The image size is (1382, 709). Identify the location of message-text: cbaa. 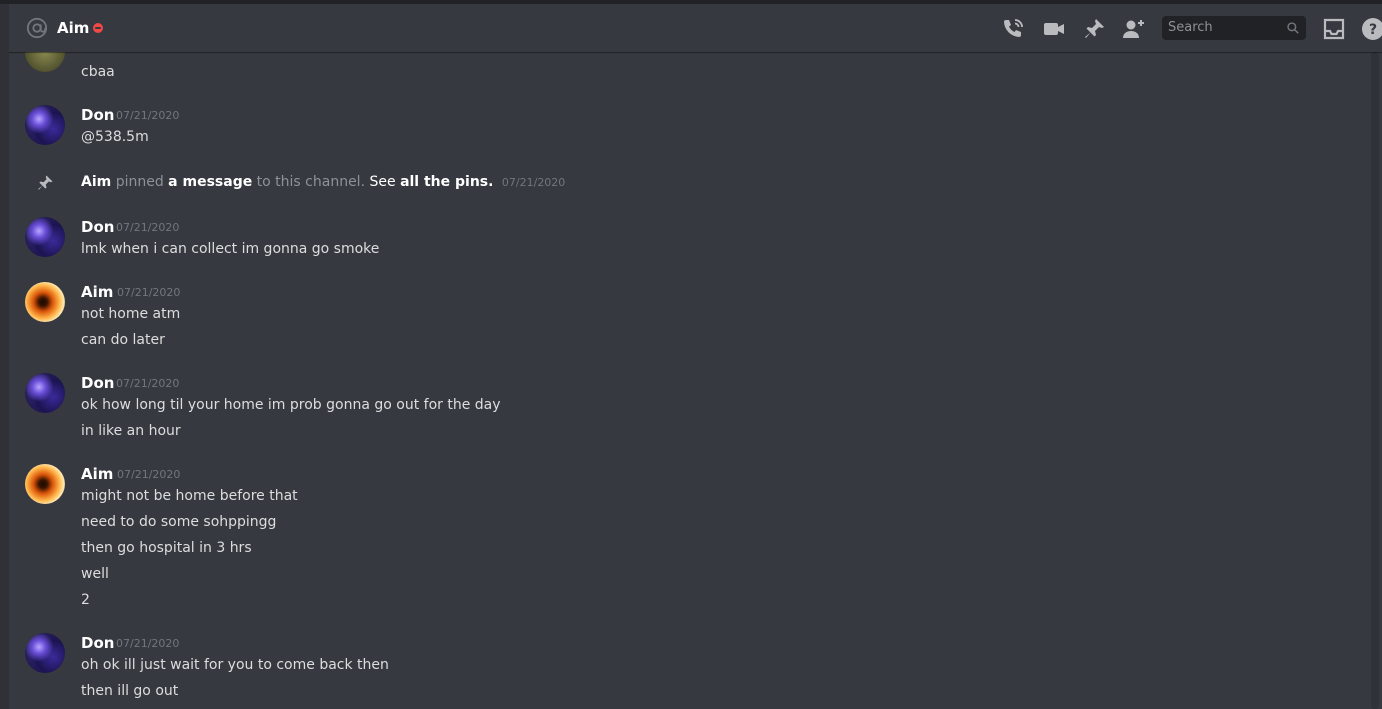
(98, 72).